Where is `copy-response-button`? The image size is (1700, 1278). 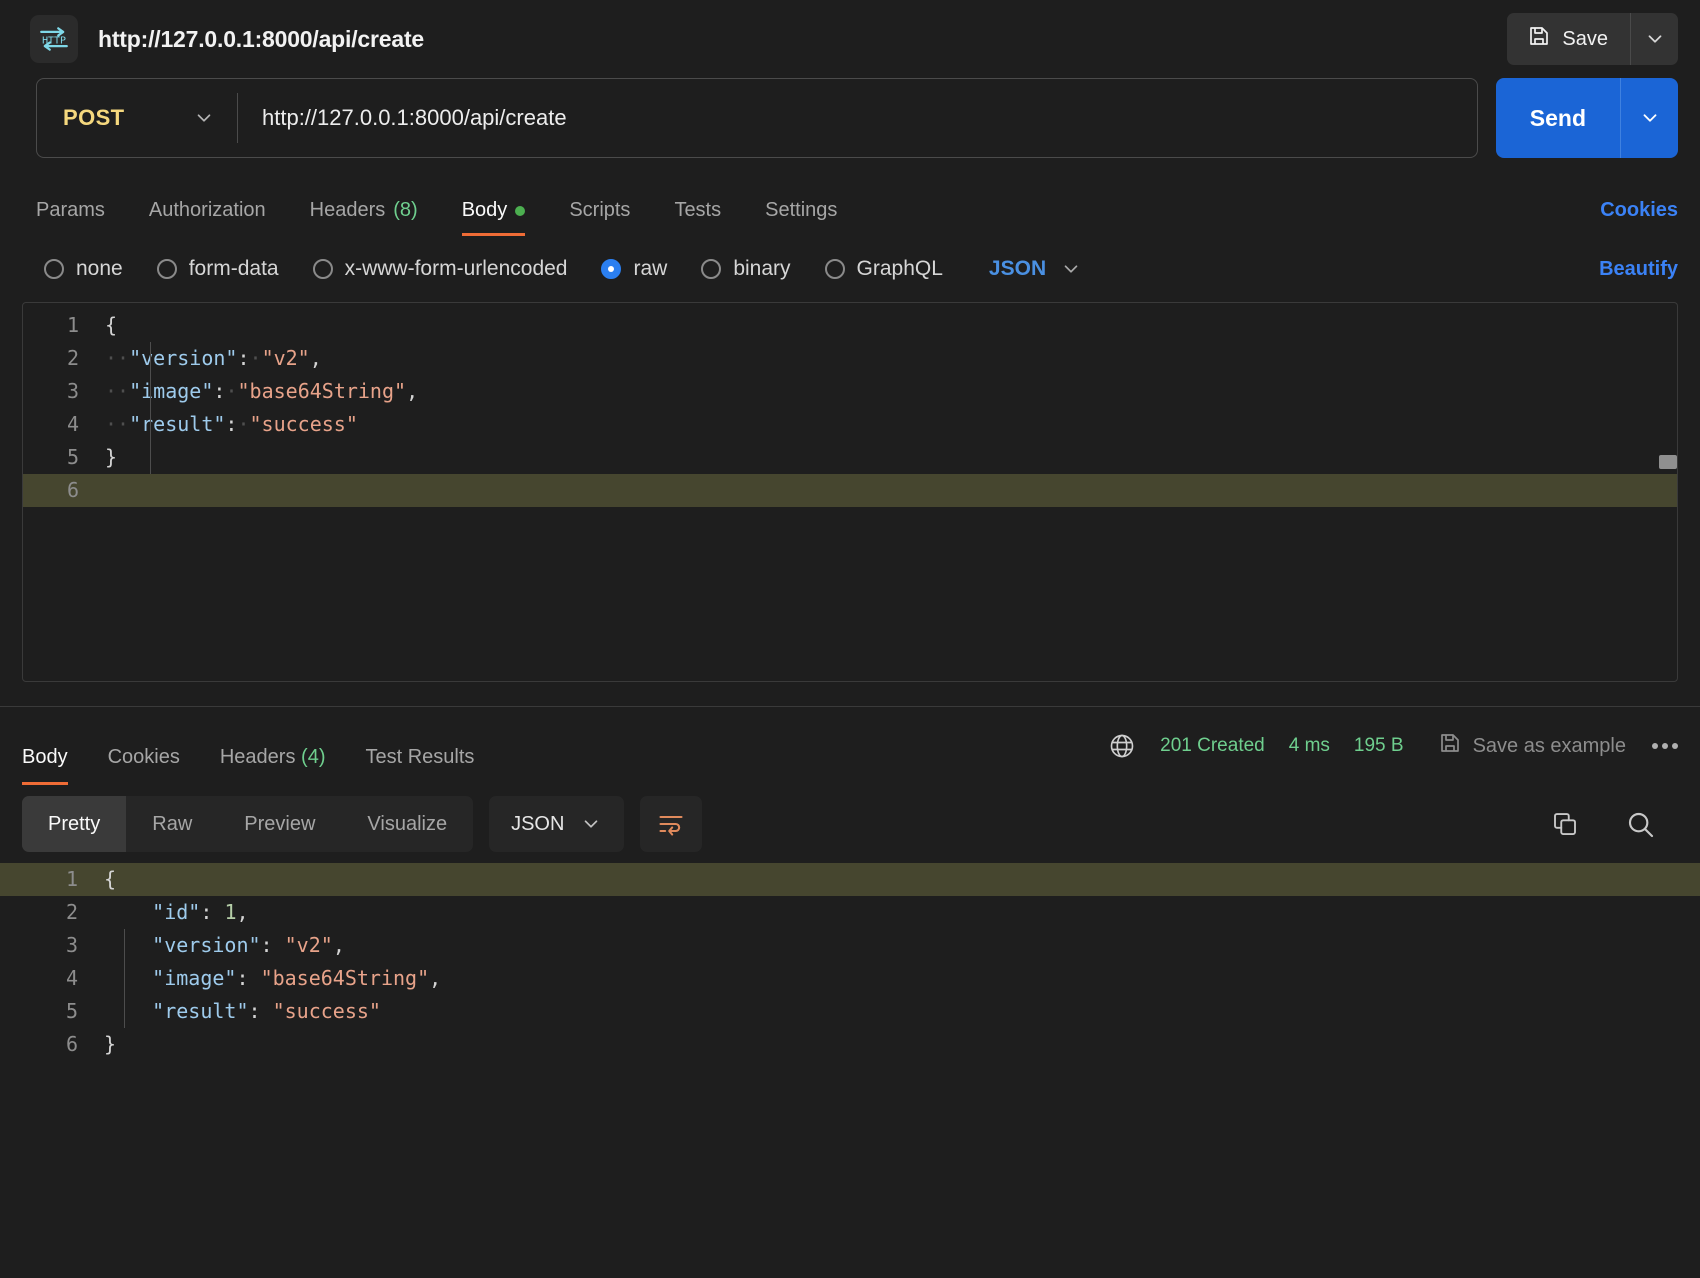 copy-response-button is located at coordinates (1565, 824).